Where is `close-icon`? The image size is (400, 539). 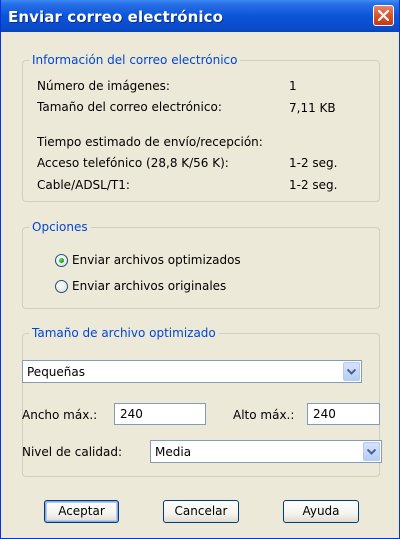
close-icon is located at coordinates (383, 15).